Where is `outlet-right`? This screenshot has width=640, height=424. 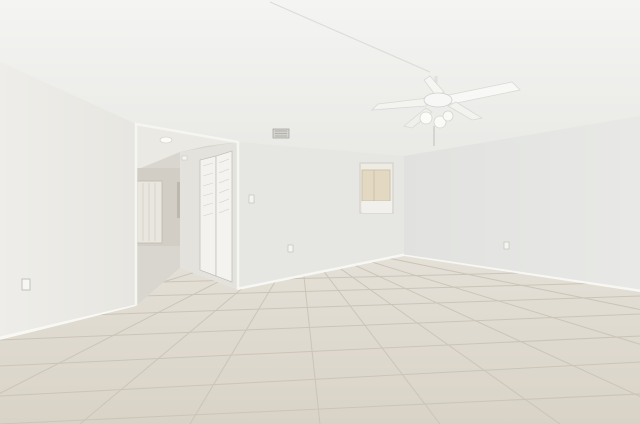 outlet-right is located at coordinates (506, 245).